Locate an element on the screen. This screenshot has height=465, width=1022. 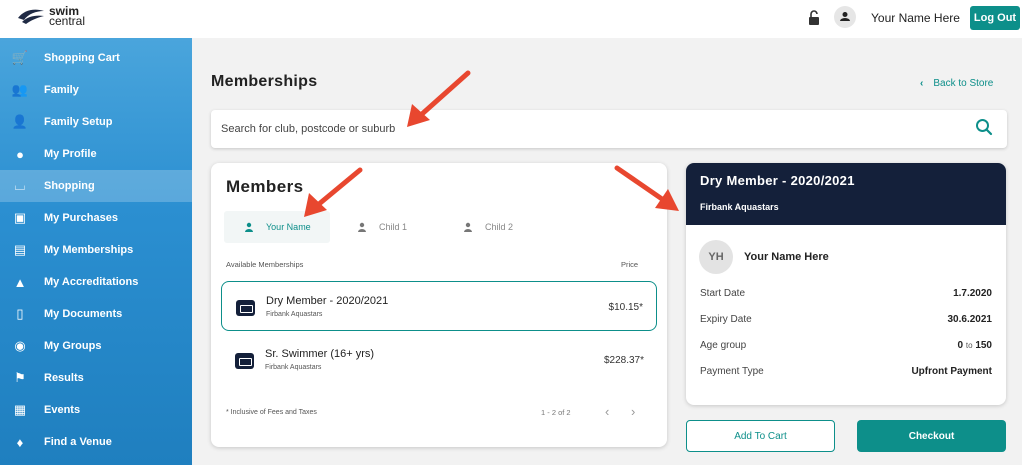
detail-club: Firbank Aquastars is located at coordinates (739, 207).